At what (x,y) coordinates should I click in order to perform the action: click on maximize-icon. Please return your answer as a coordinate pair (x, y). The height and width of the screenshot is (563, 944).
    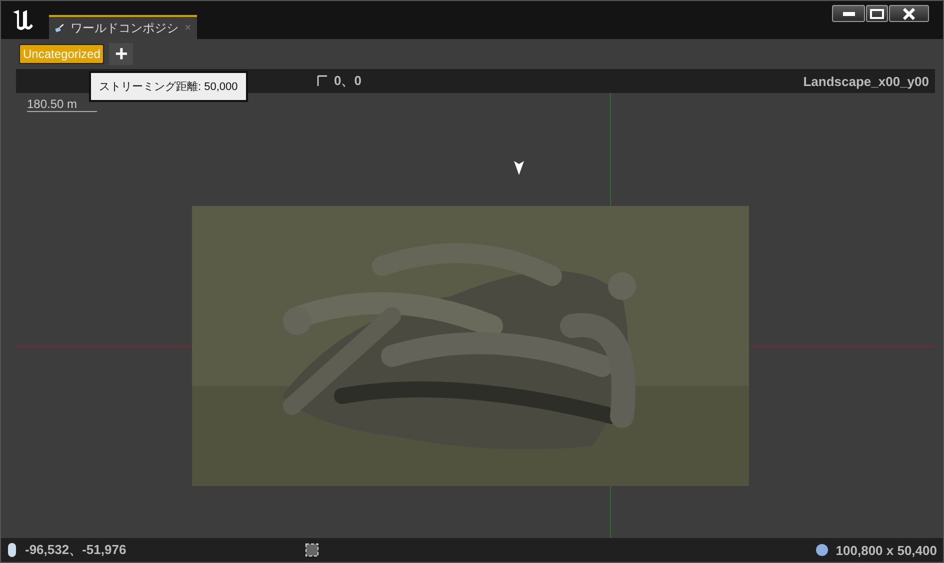
    Looking at the image, I should click on (877, 13).